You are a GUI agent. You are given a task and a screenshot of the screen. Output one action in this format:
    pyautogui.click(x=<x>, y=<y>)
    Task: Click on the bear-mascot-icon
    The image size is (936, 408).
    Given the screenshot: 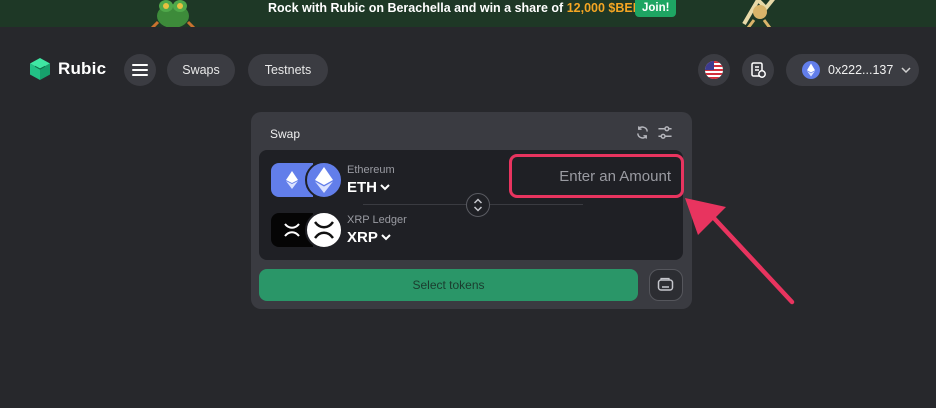 What is the action you would take?
    pyautogui.click(x=758, y=13)
    